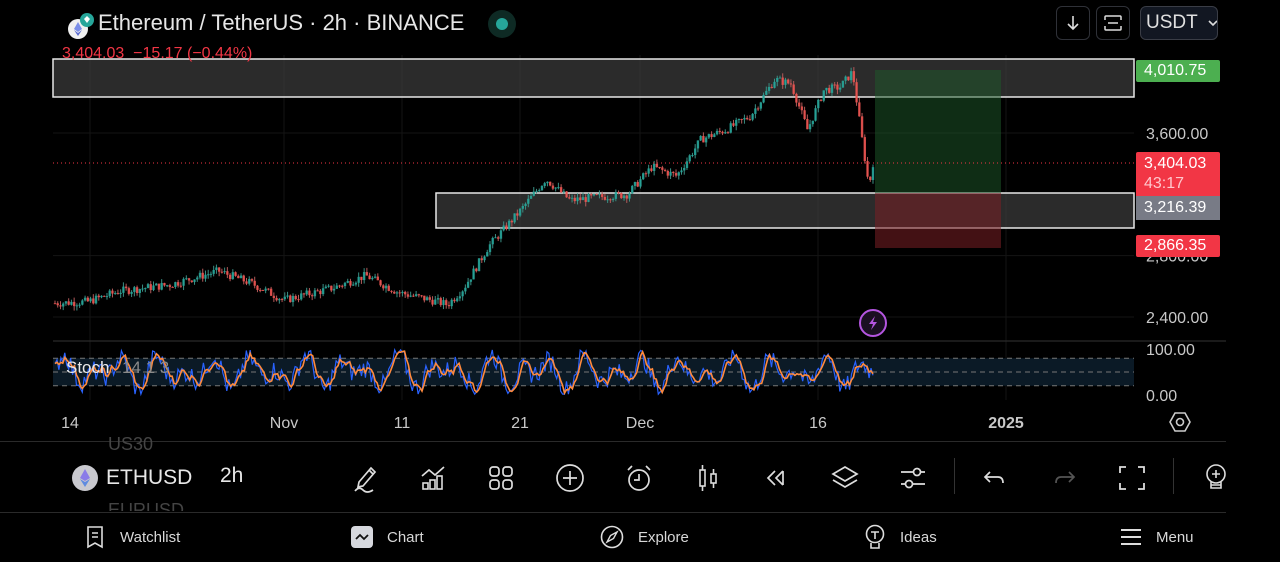  Describe the element at coordinates (149, 478) in the screenshot. I see `symbol-picker-current: ETHUSD` at that location.